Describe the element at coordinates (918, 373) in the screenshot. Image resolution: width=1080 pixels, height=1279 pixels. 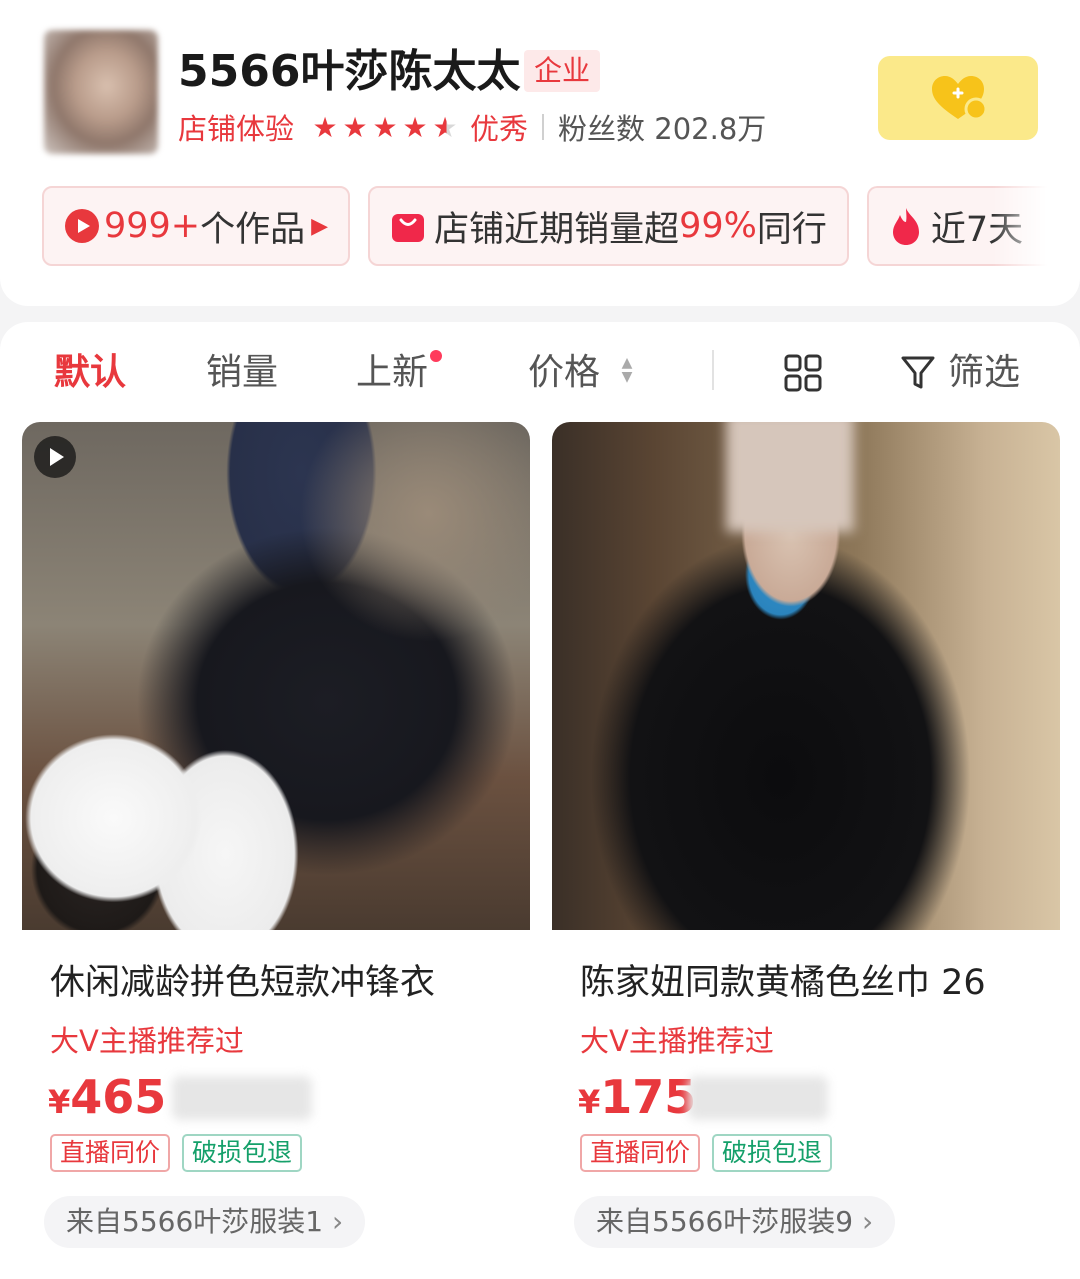
I see `filter-funnel-icon` at that location.